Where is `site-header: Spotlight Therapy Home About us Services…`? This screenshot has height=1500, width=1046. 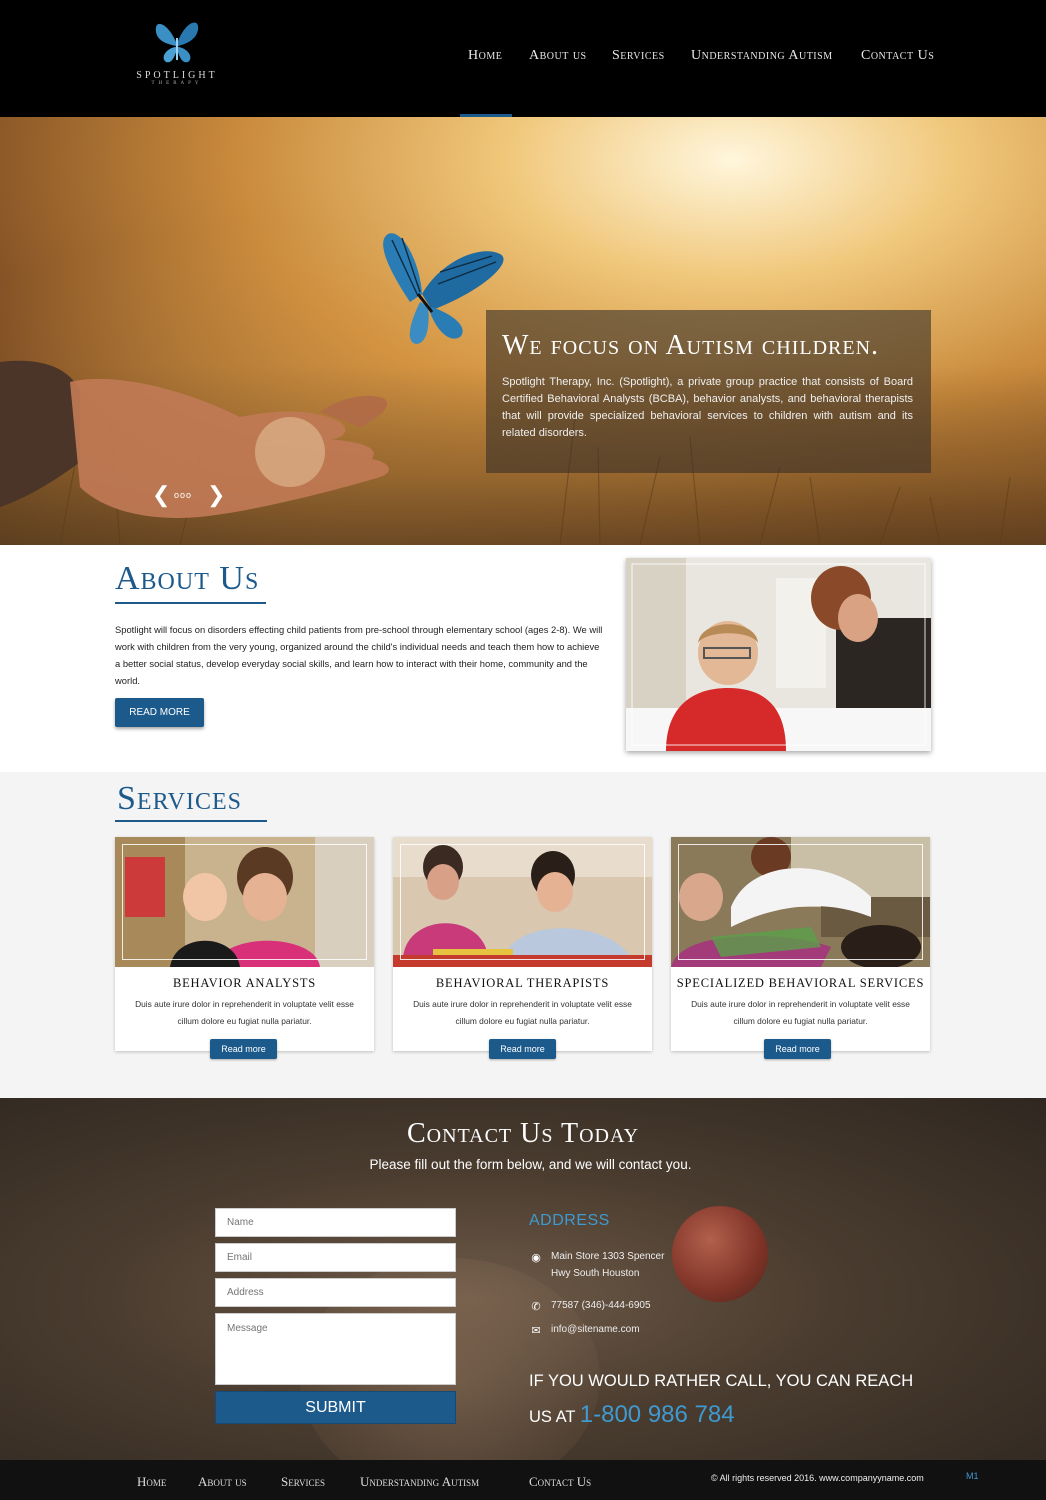 site-header: Spotlight Therapy Home About us Services… is located at coordinates (523, 58).